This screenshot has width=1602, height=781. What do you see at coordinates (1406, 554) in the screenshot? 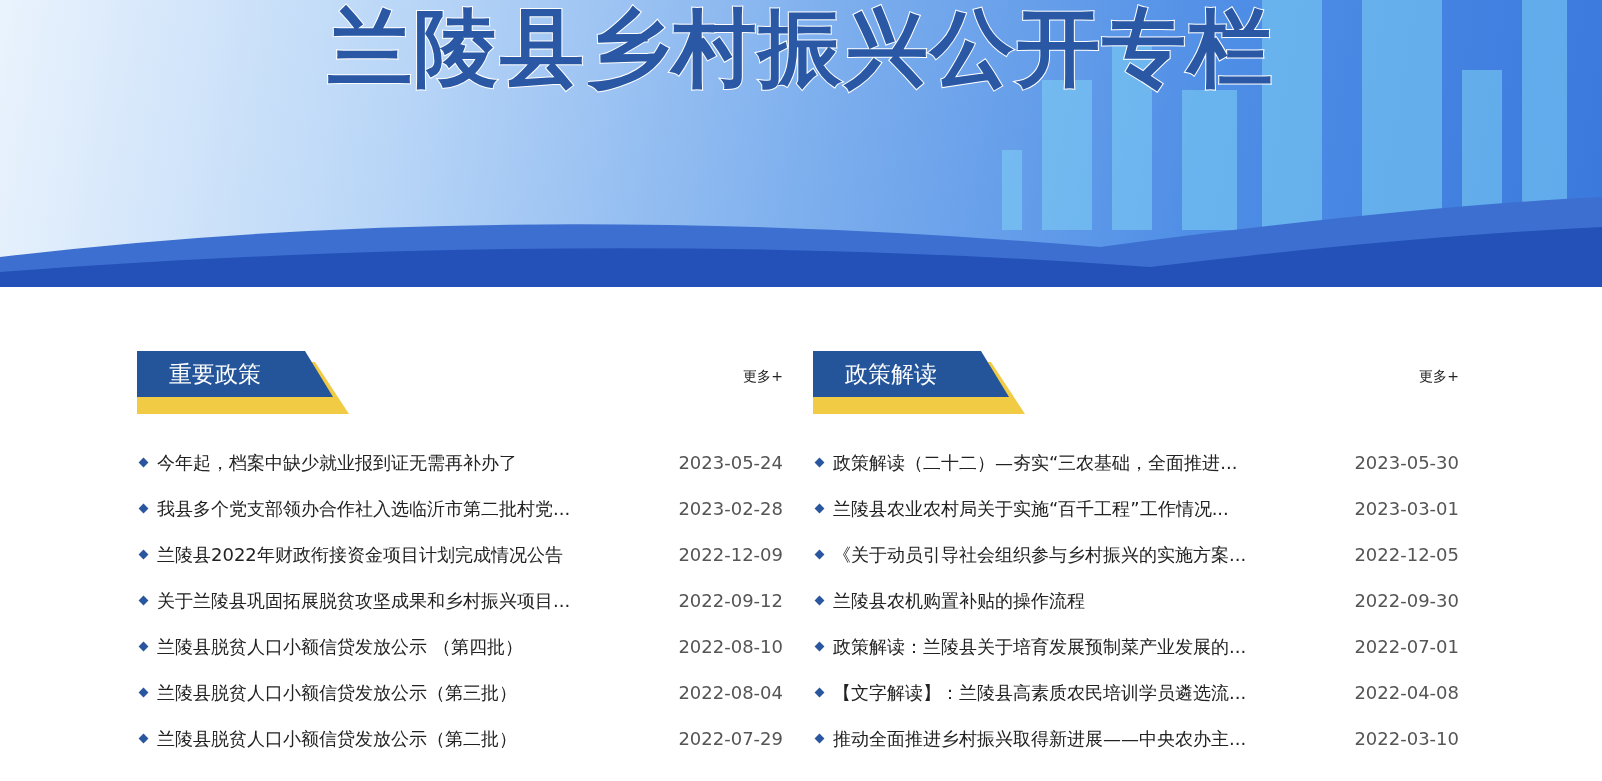
I see `news-date: 2022-12-05` at bounding box center [1406, 554].